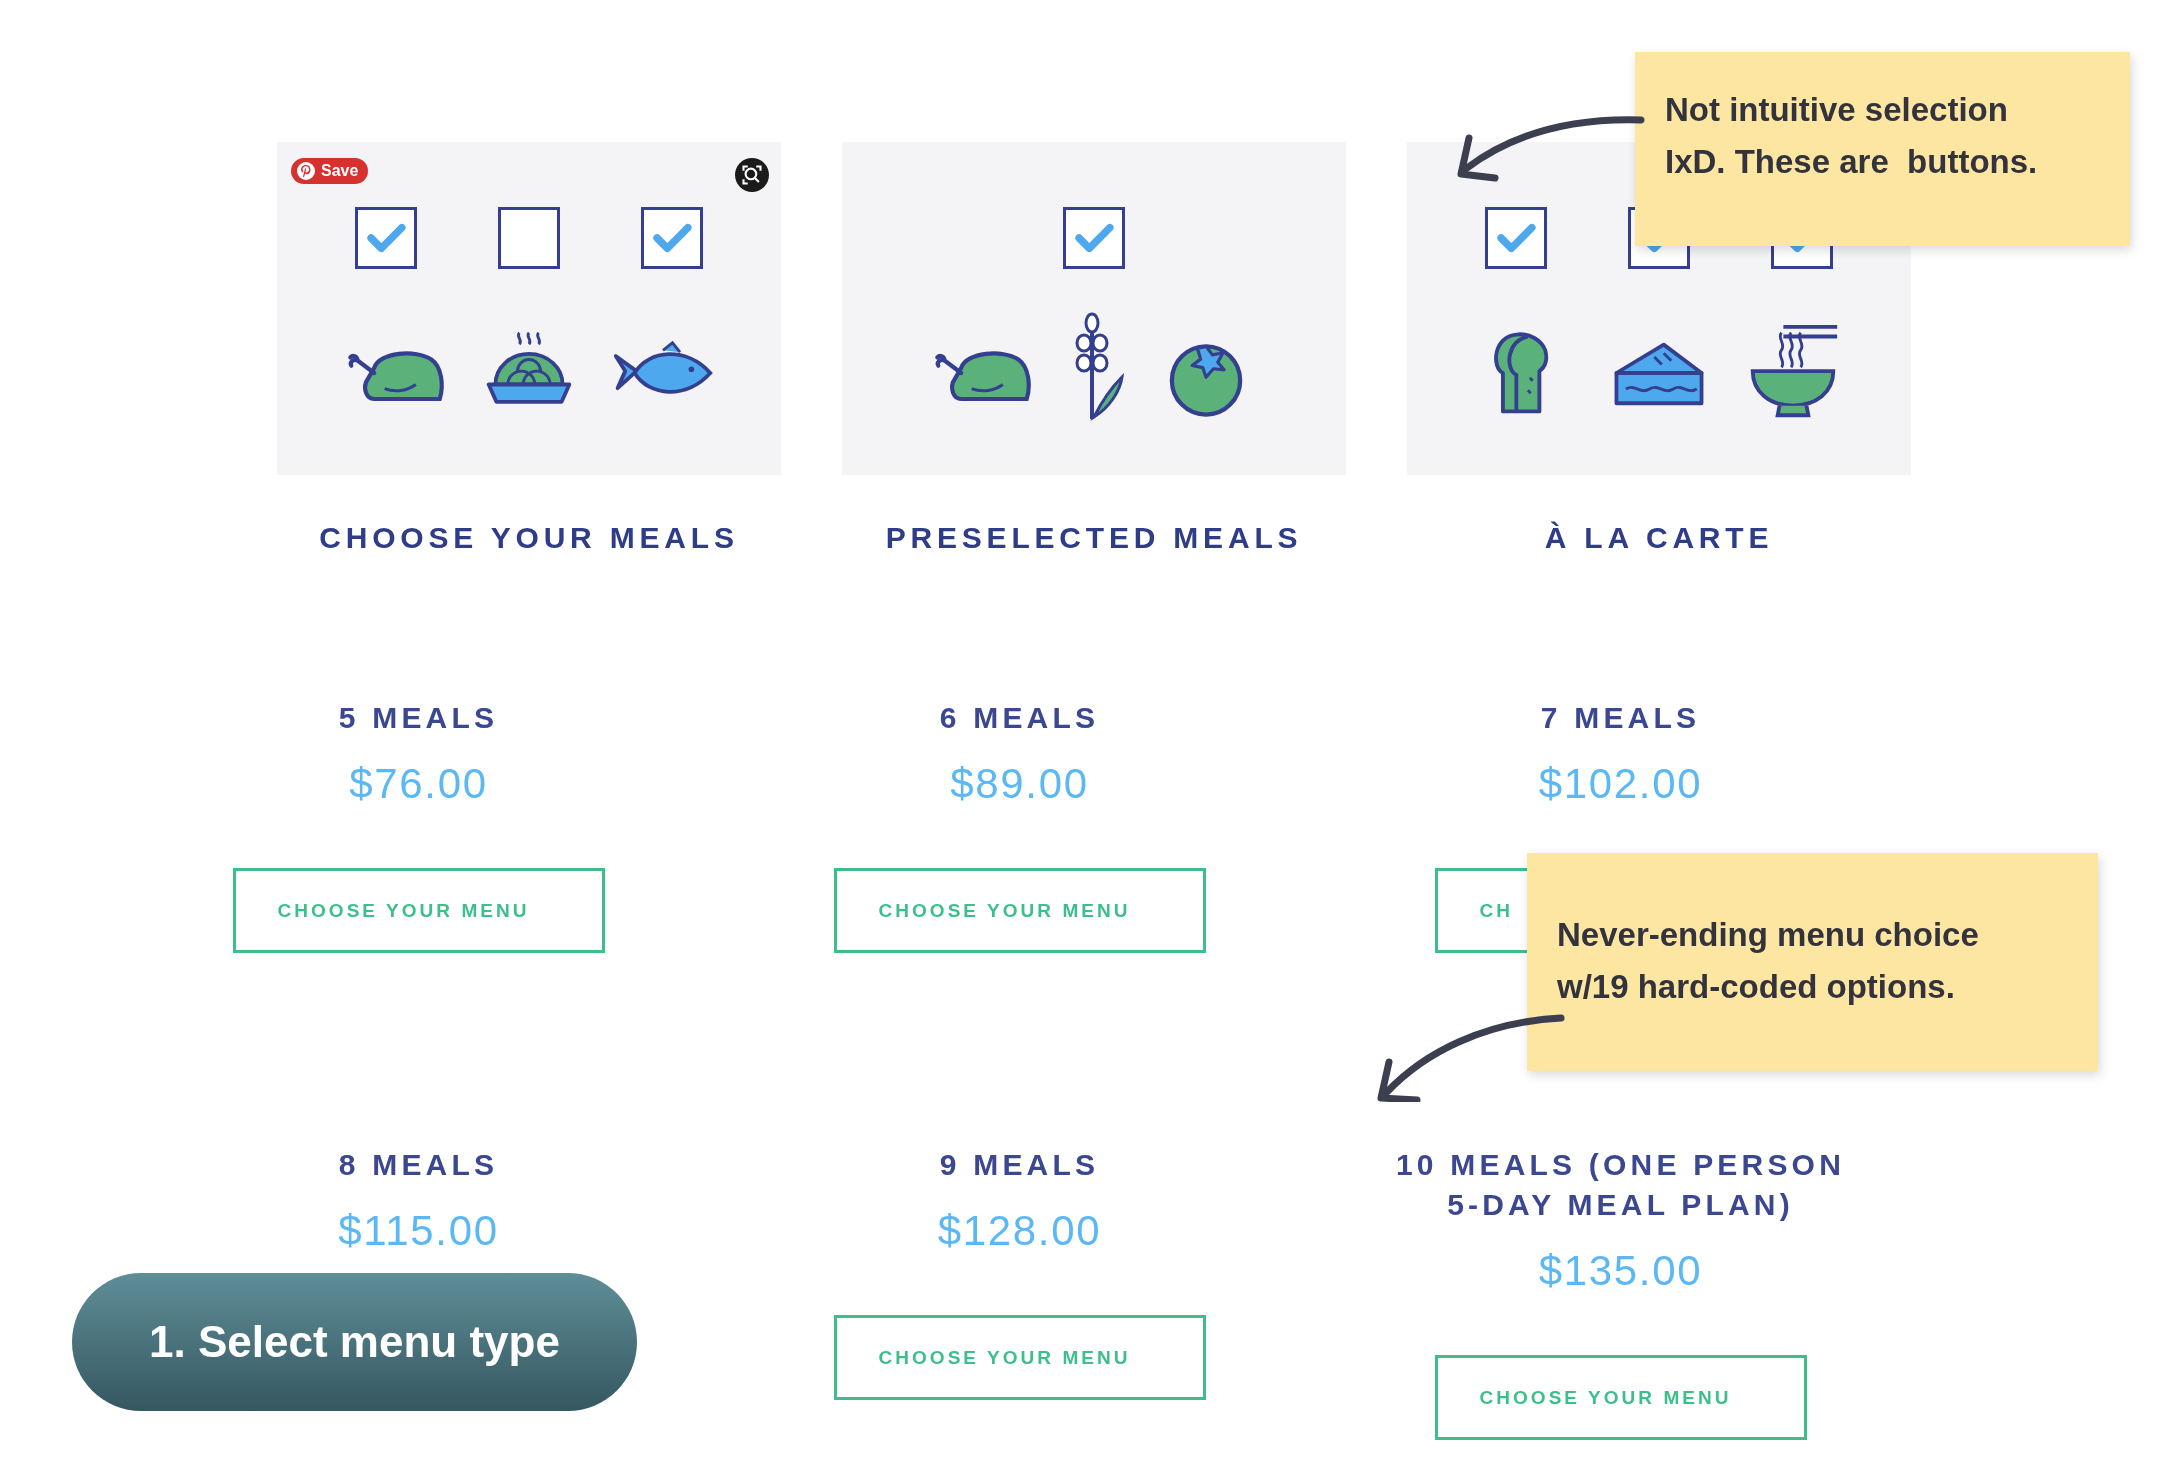  Describe the element at coordinates (1812, 962) in the screenshot. I see `annotation-tooltip: Never-ending menu choice w/19 hard-coded options.` at that location.